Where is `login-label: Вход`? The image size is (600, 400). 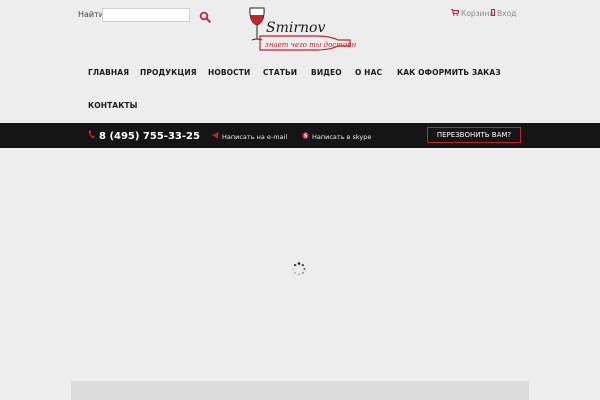
login-label: Вход is located at coordinates (507, 13).